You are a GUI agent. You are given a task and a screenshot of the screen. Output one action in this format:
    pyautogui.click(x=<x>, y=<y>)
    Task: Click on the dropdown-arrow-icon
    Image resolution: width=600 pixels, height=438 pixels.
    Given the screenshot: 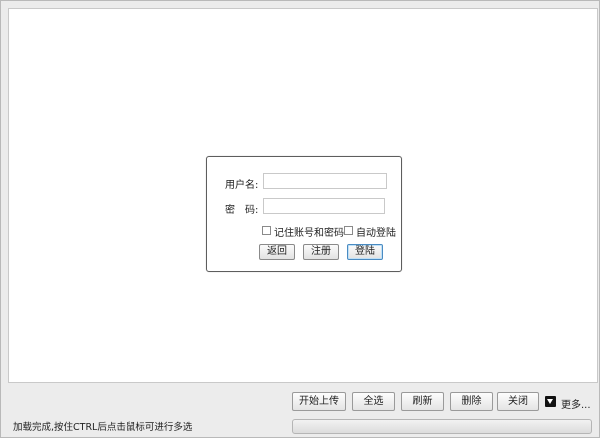 What is the action you would take?
    pyautogui.click(x=550, y=401)
    